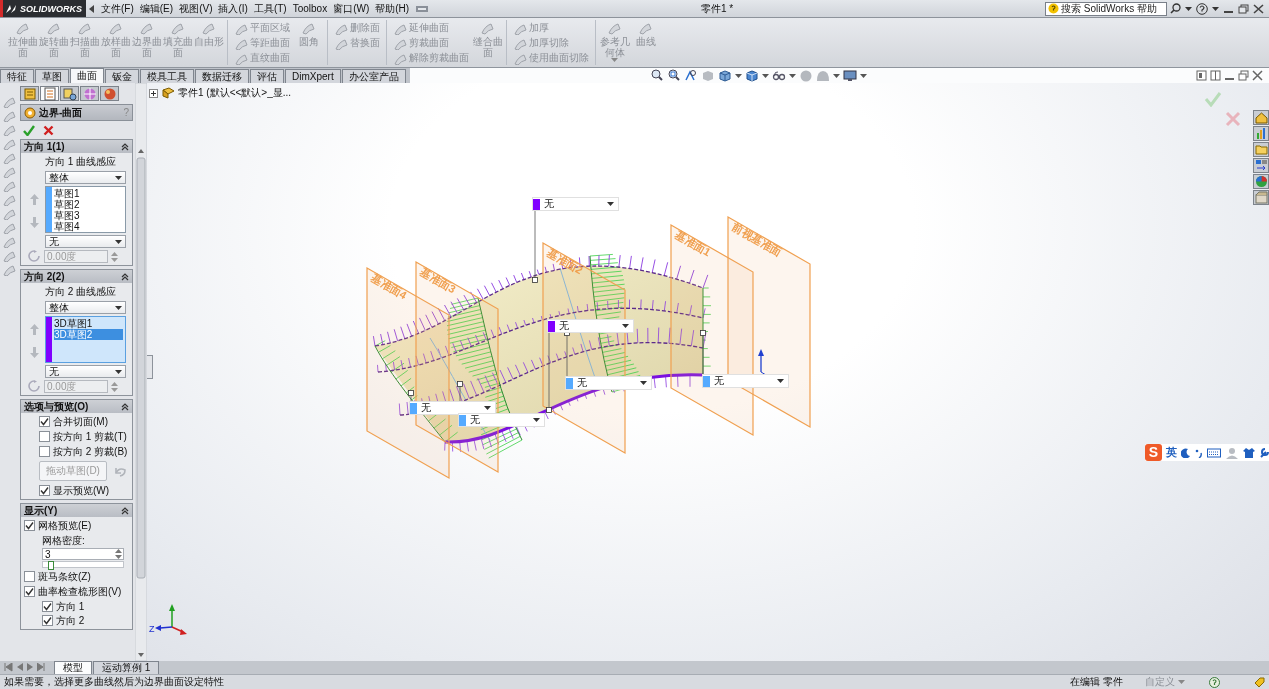 This screenshot has height=689, width=1269. Describe the element at coordinates (167, 76) in the screenshot. I see `tab: 模具工具` at that location.